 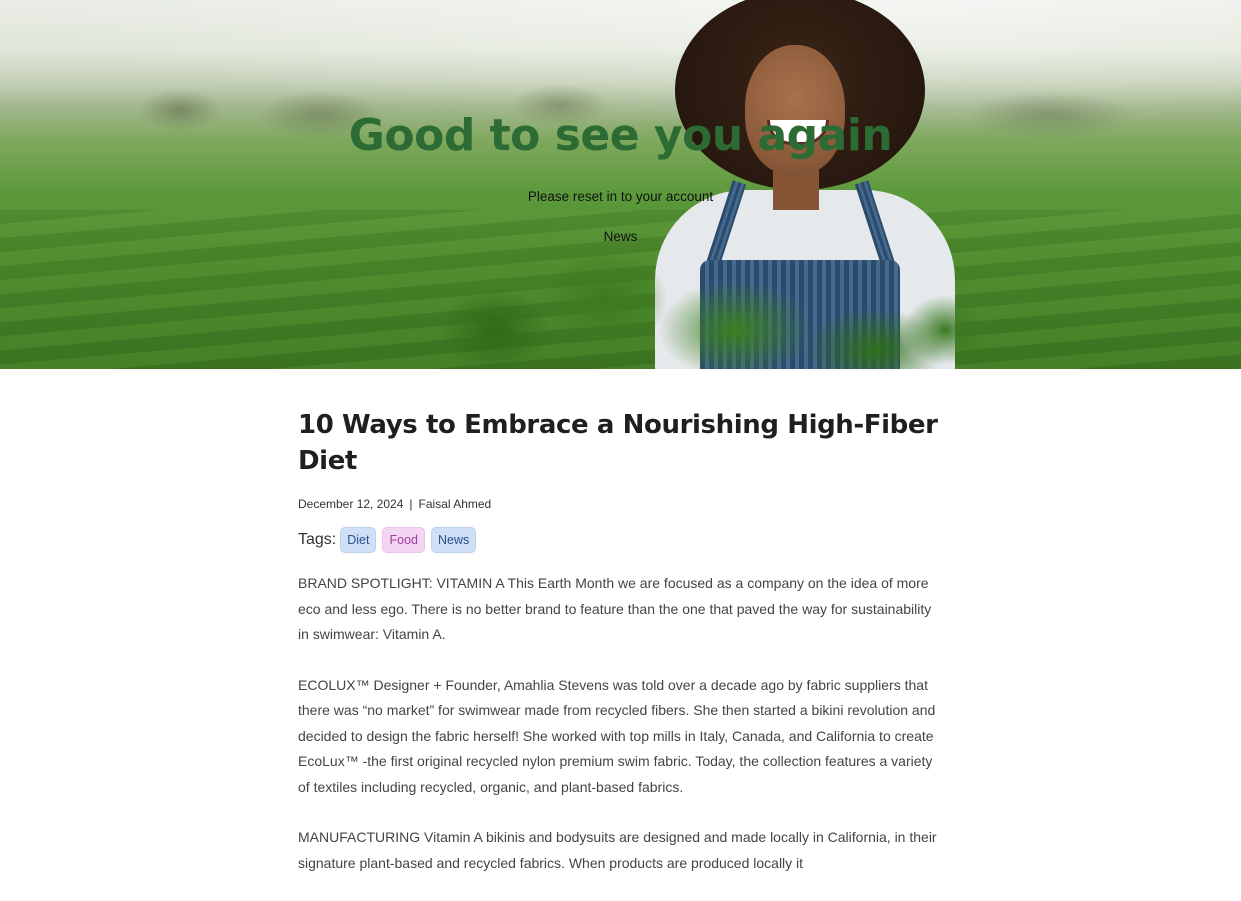 What do you see at coordinates (620, 236) in the screenshot?
I see `hero-category: News` at bounding box center [620, 236].